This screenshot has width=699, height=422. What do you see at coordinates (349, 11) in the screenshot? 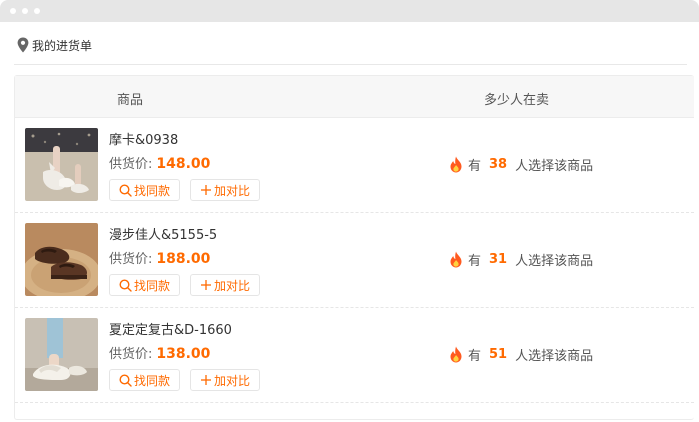
I see `window-titlebar` at bounding box center [349, 11].